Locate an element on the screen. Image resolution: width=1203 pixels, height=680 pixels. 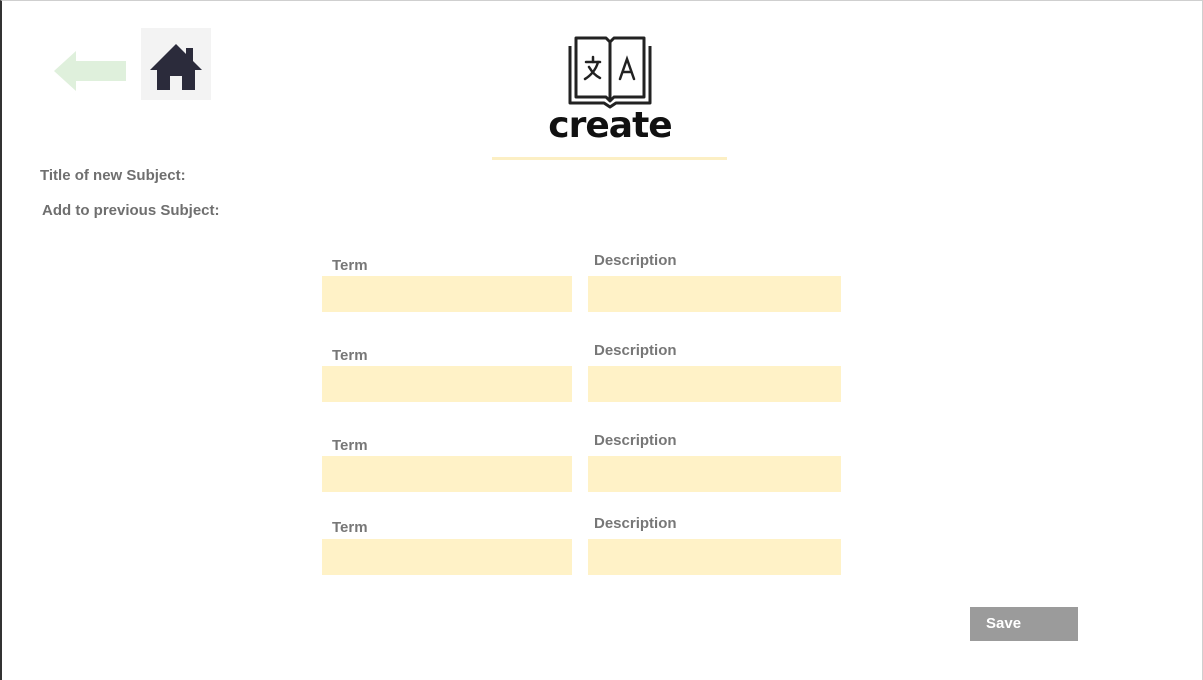
back-button is located at coordinates (90, 71).